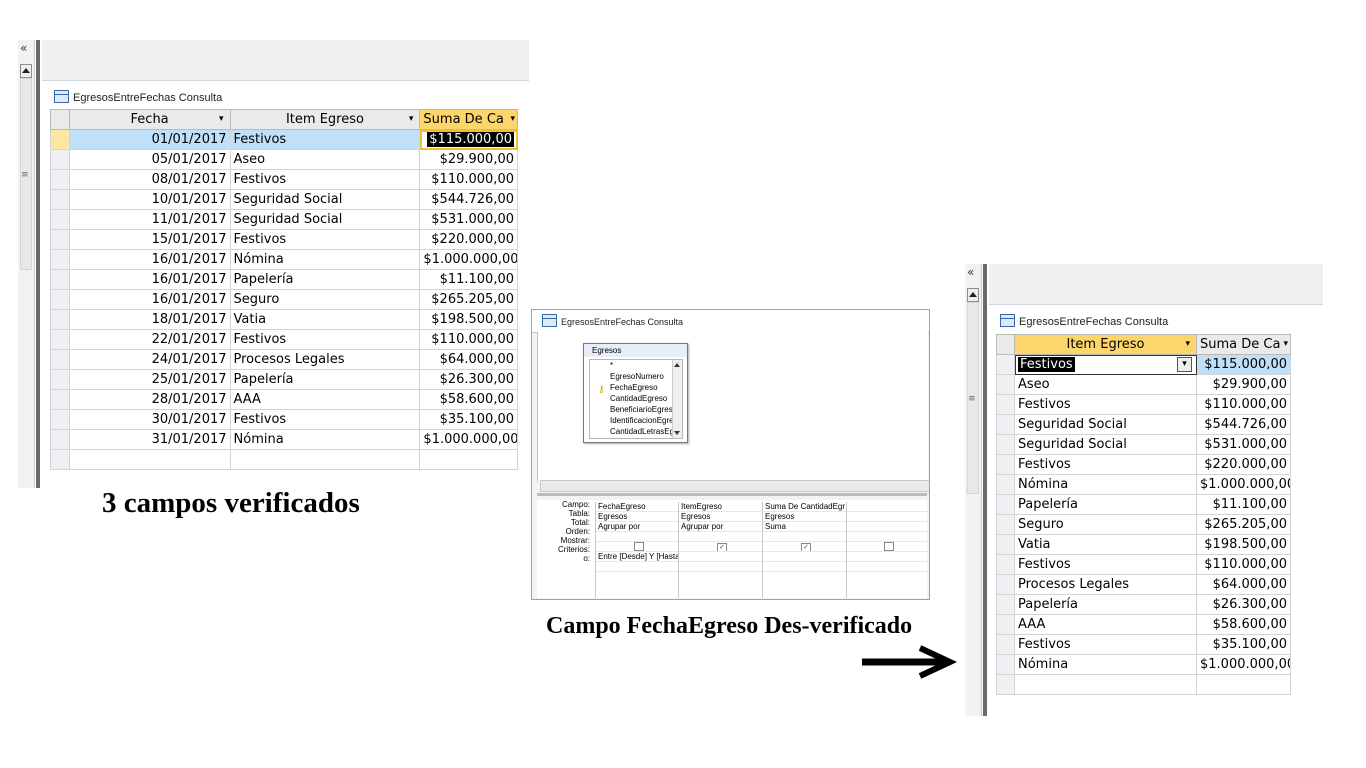 This screenshot has width=1366, height=768. I want to click on field-item-primary-key: EgresoNumero, so click(636, 376).